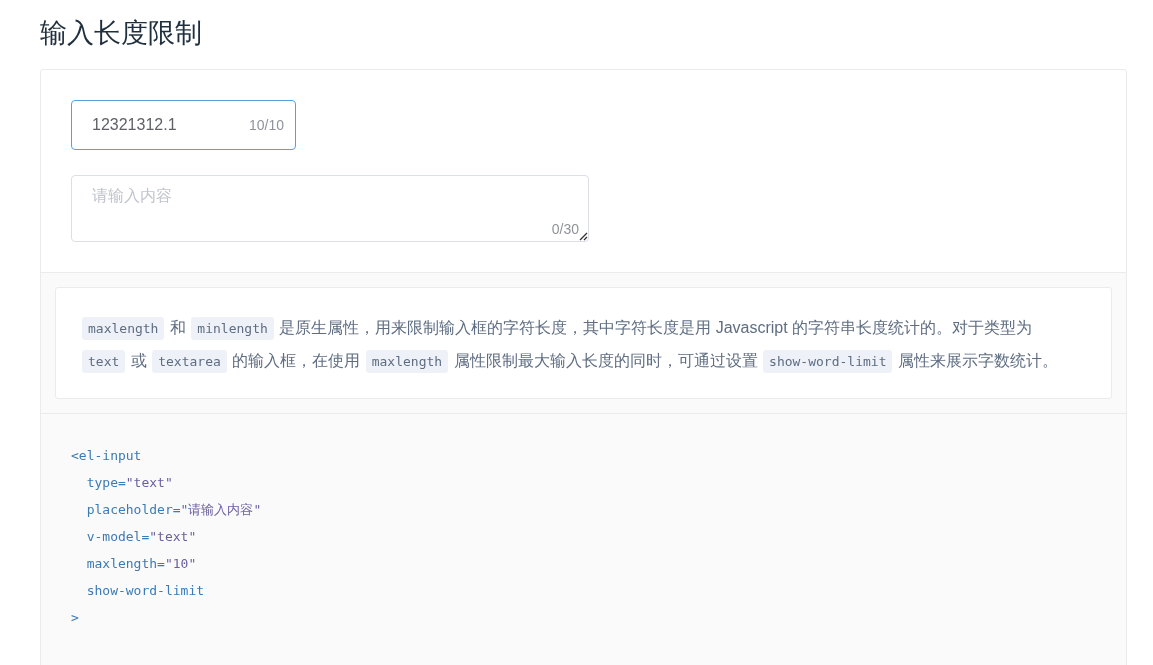  Describe the element at coordinates (581, 345) in the screenshot. I see `description-text: maxlength 和 minlength 是原生属性，用来限制输入框的字符长度，其中字符长度是用 Javascript 的字符串长度统计的。对于类型为 text 或 textarea 的输入框，在使用 maxlength 属性限制最大输入长度的同时，可通过设置 show-word-limit 属性来展示字数统计。` at that location.